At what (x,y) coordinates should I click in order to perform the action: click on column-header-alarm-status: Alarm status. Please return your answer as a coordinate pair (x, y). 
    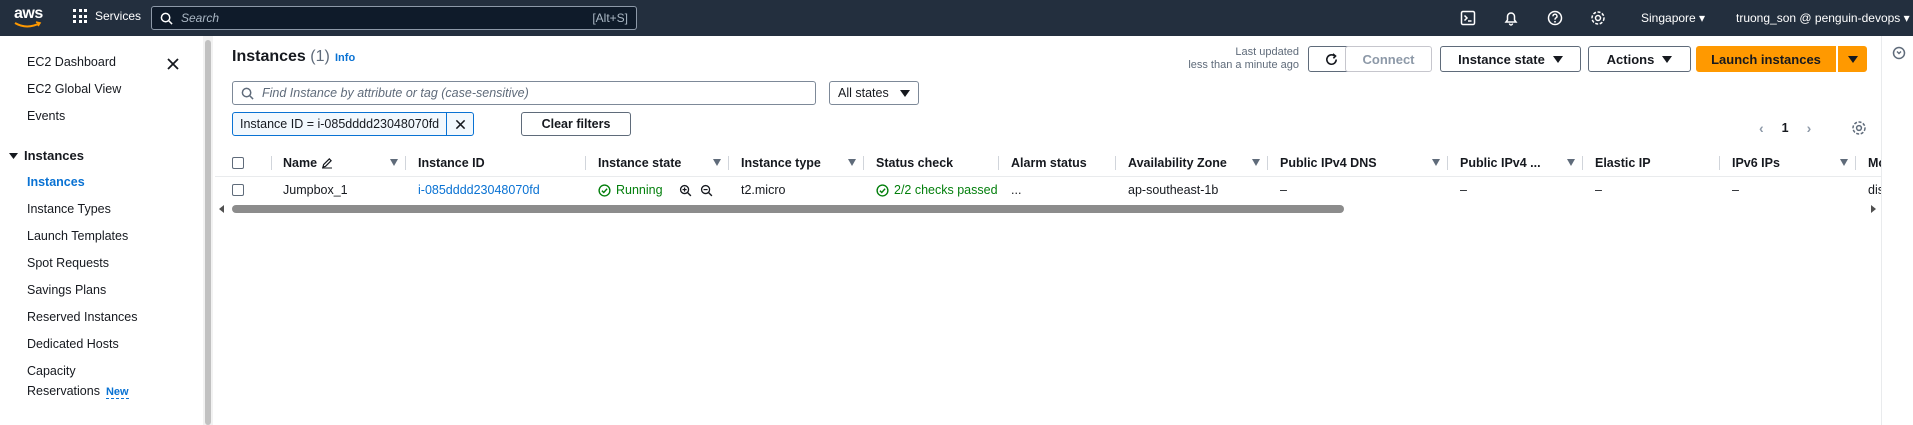
    Looking at the image, I should click on (1057, 163).